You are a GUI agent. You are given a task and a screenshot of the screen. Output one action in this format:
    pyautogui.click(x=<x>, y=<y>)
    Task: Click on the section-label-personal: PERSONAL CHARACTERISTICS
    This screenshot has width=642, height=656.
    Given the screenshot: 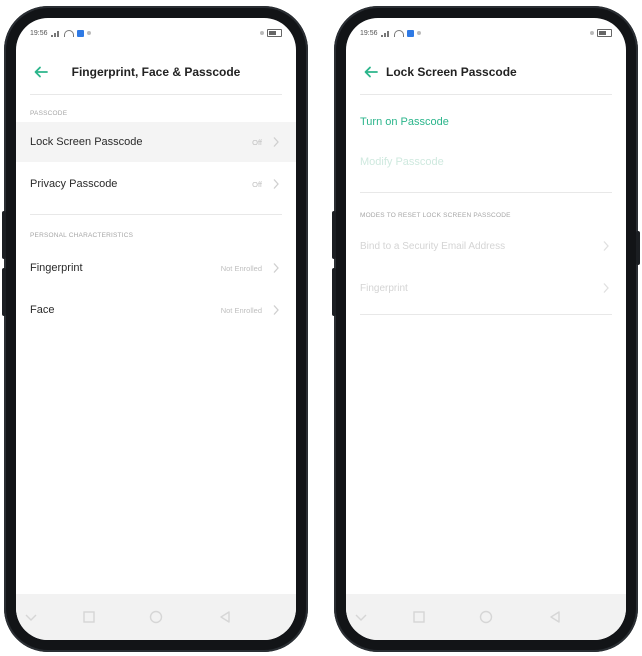 What is the action you would take?
    pyautogui.click(x=82, y=235)
    